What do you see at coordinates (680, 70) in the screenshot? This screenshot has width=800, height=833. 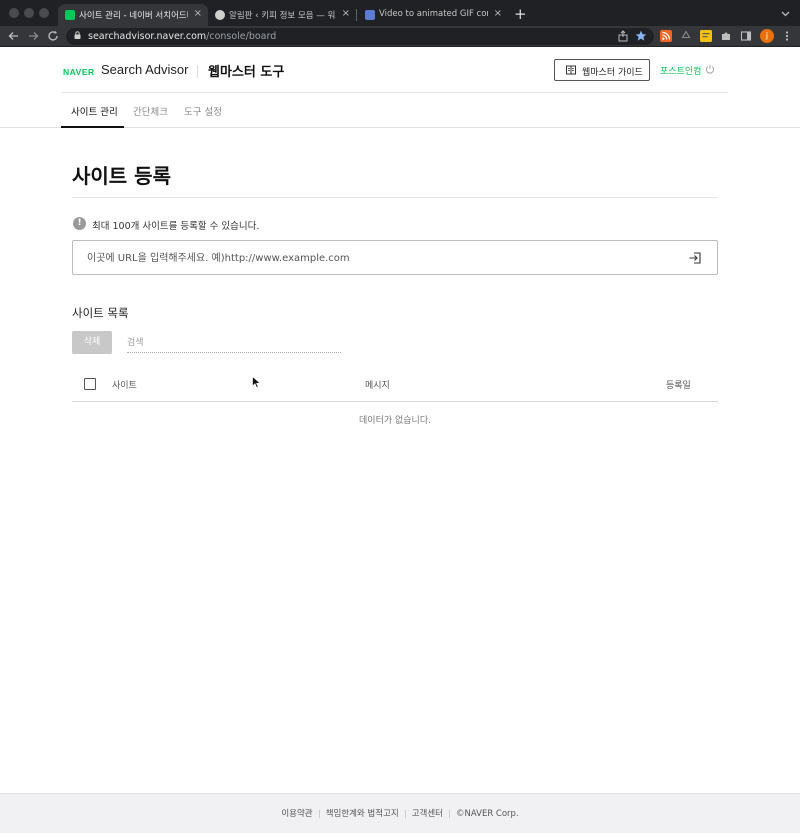 I see `account-link: 포스트인컴` at bounding box center [680, 70].